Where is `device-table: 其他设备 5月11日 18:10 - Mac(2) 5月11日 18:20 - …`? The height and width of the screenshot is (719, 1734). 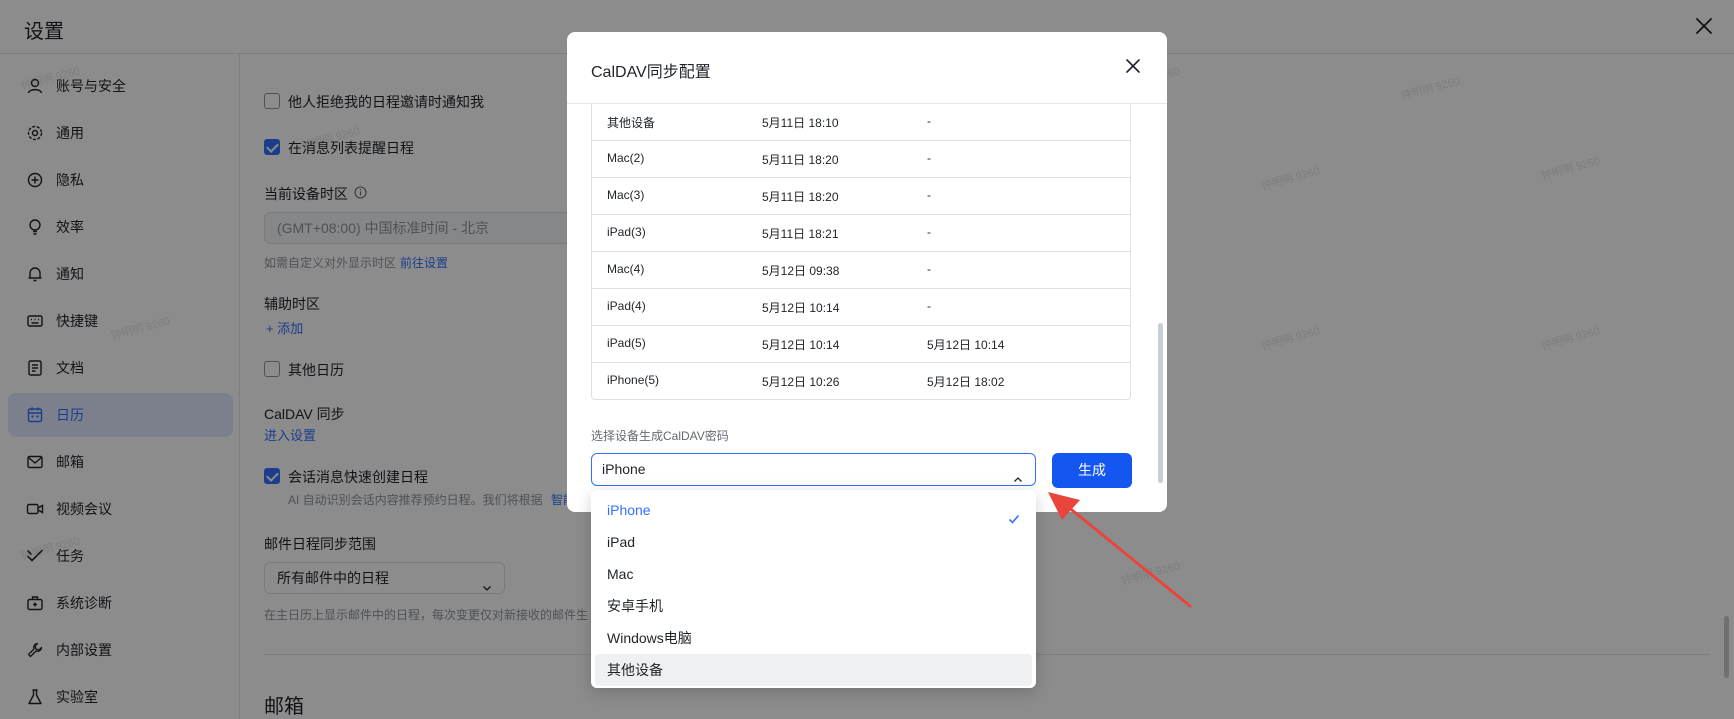
device-table: 其他设备 5月11日 18:10 - Mac(2) 5月11日 18:20 - … is located at coordinates (861, 252).